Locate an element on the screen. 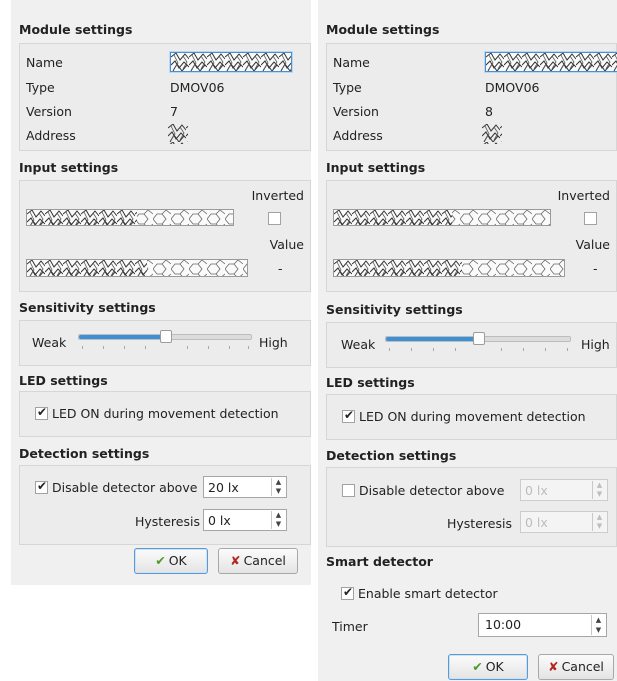 The width and height of the screenshot is (617, 681). led-settings-title: LED settings is located at coordinates (63, 380).